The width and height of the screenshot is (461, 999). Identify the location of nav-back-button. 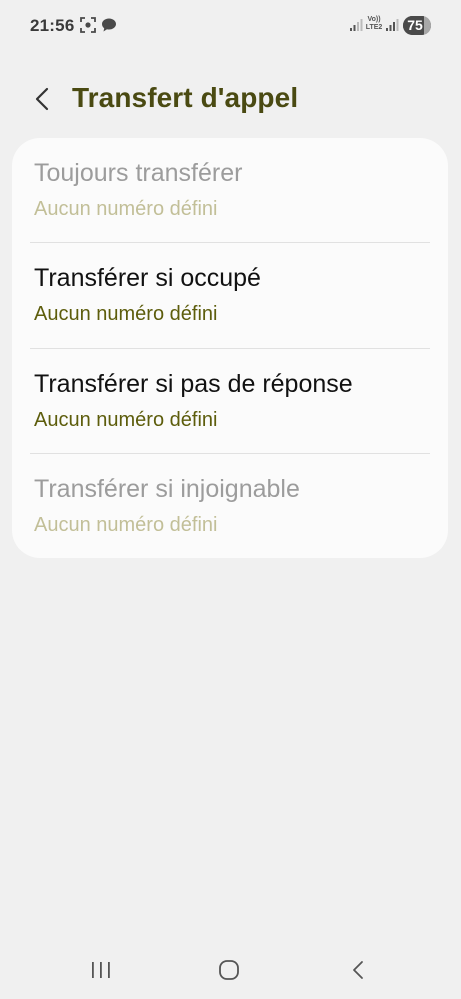
(358, 970).